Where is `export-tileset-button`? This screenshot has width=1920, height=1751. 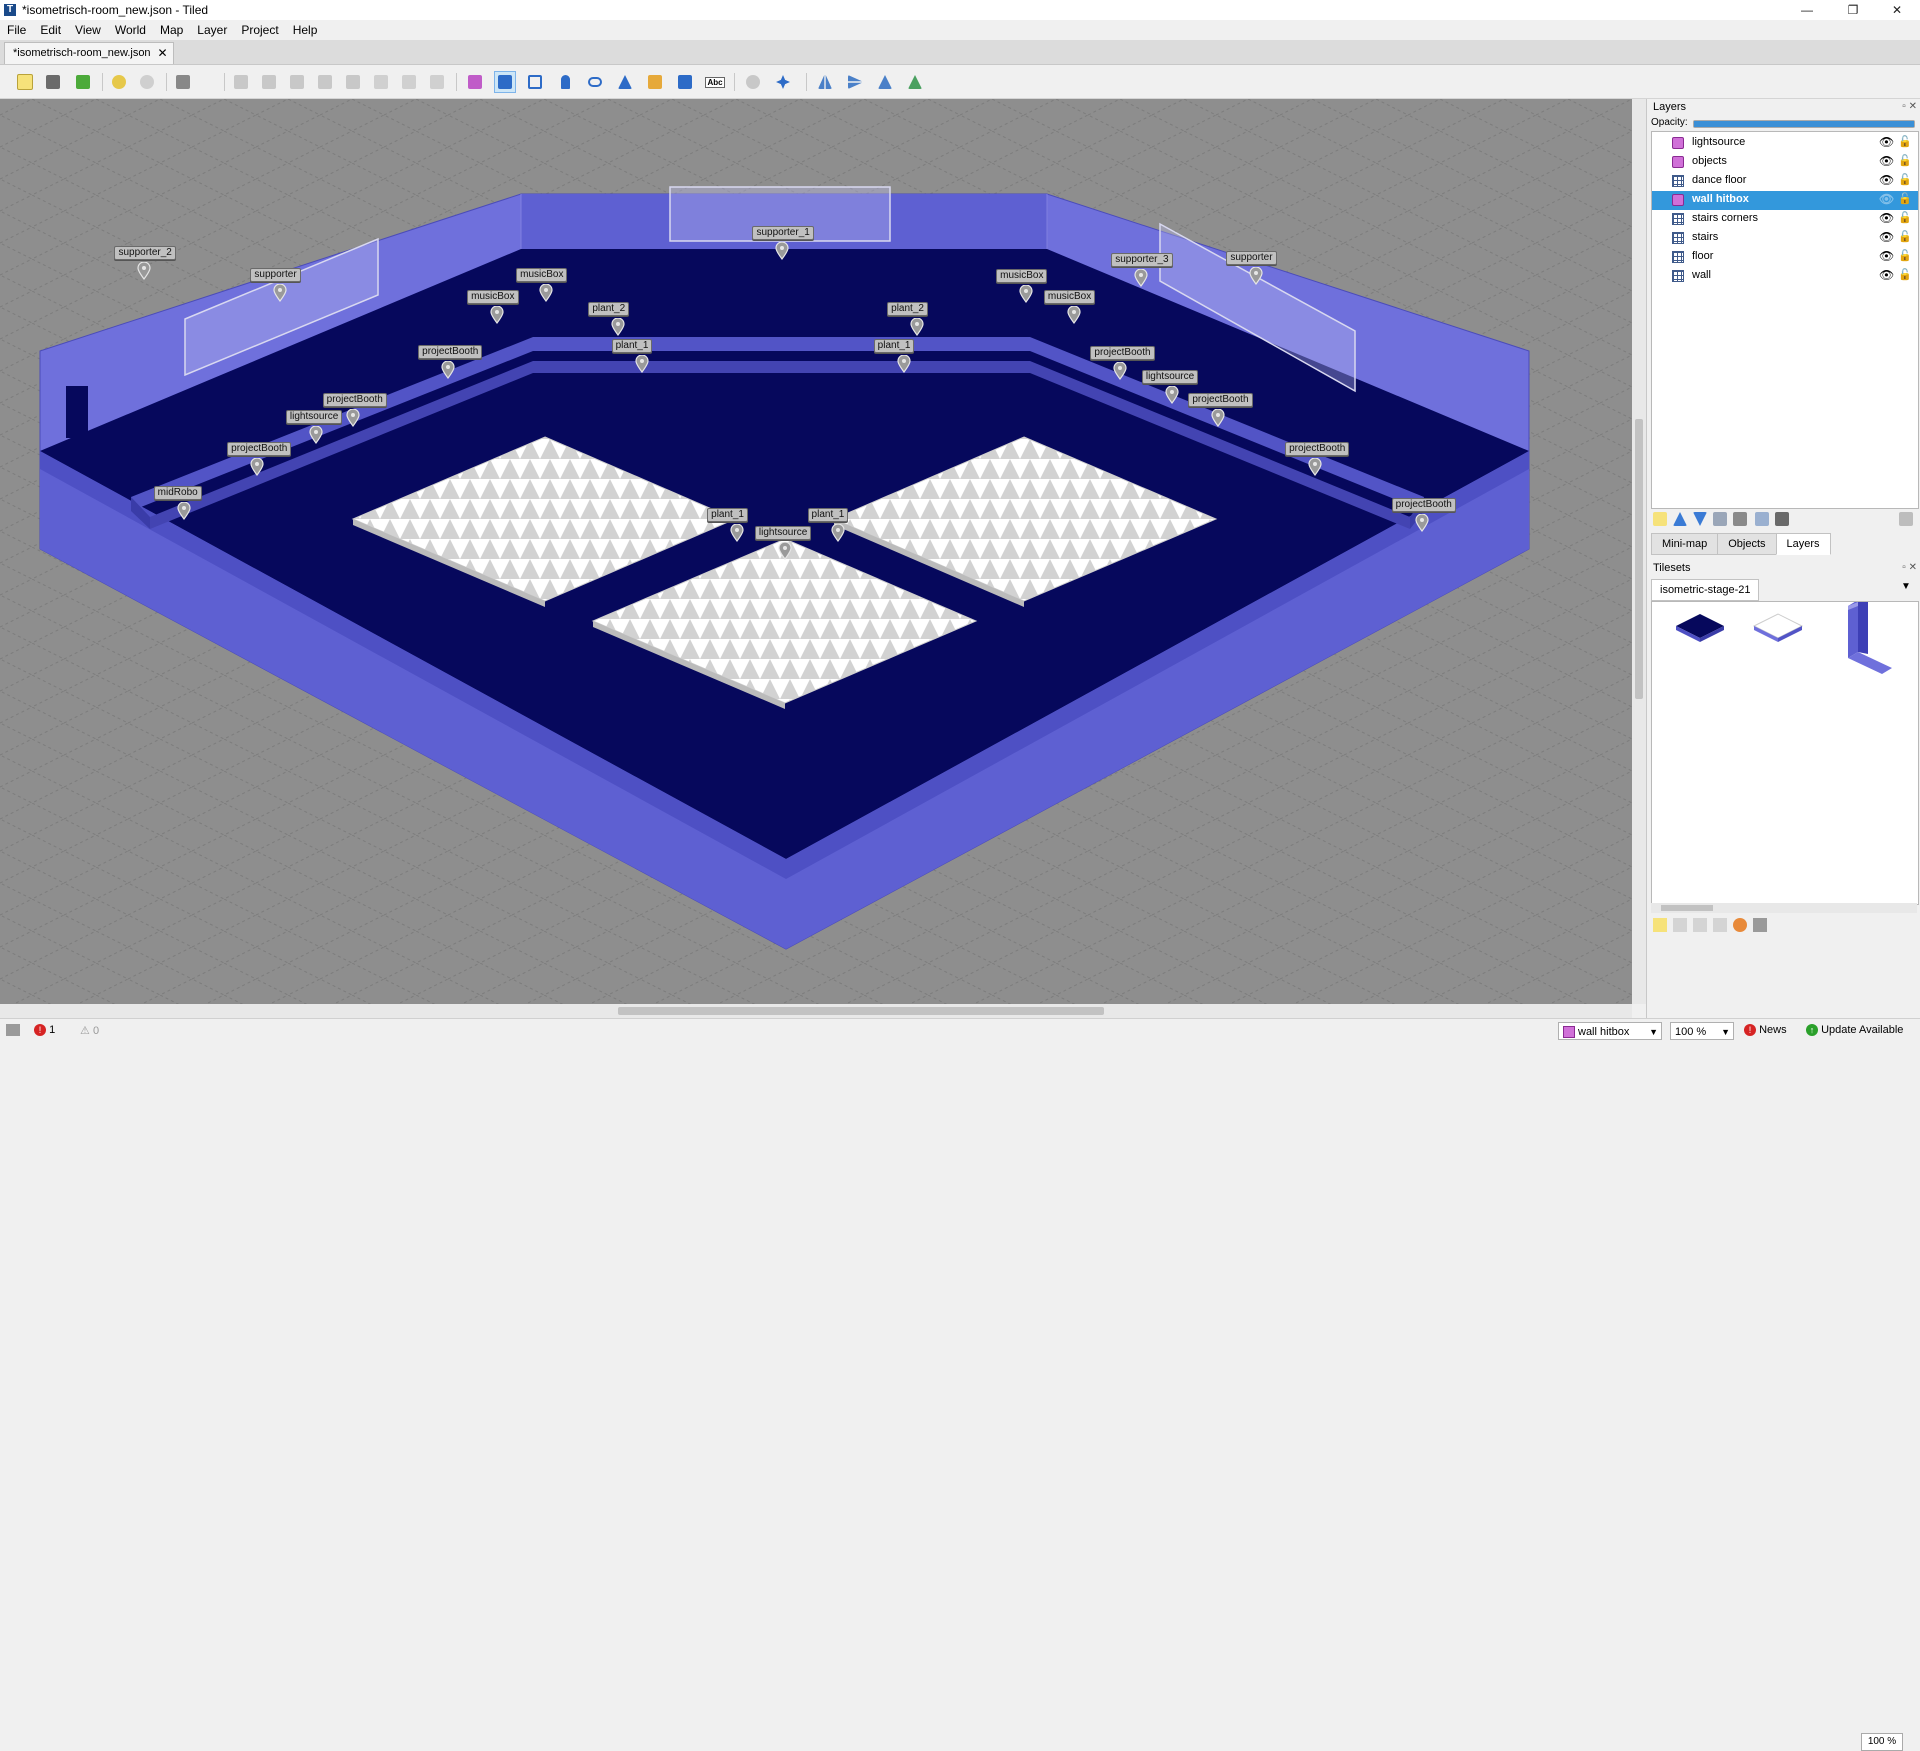
export-tileset-button is located at coordinates (1700, 925).